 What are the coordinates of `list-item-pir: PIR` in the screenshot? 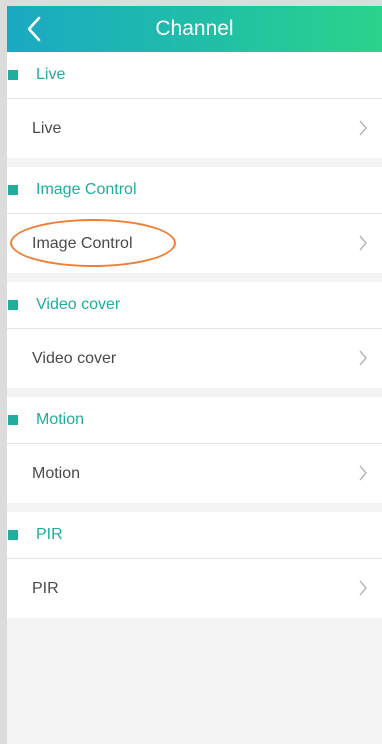 It's located at (194, 588).